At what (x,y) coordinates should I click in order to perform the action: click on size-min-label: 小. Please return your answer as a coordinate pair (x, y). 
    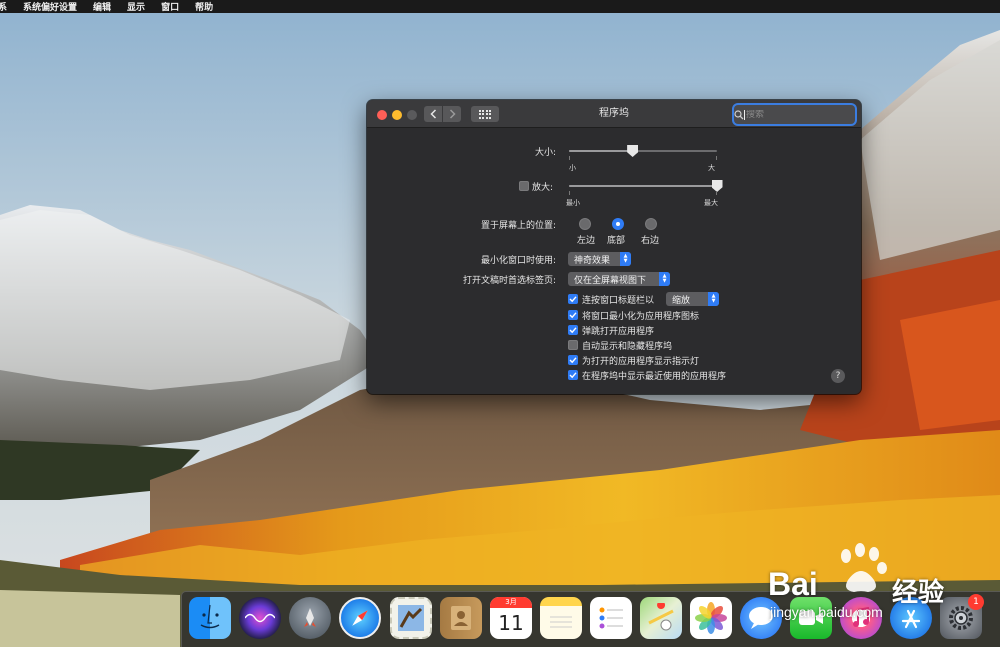
    Looking at the image, I should click on (572, 168).